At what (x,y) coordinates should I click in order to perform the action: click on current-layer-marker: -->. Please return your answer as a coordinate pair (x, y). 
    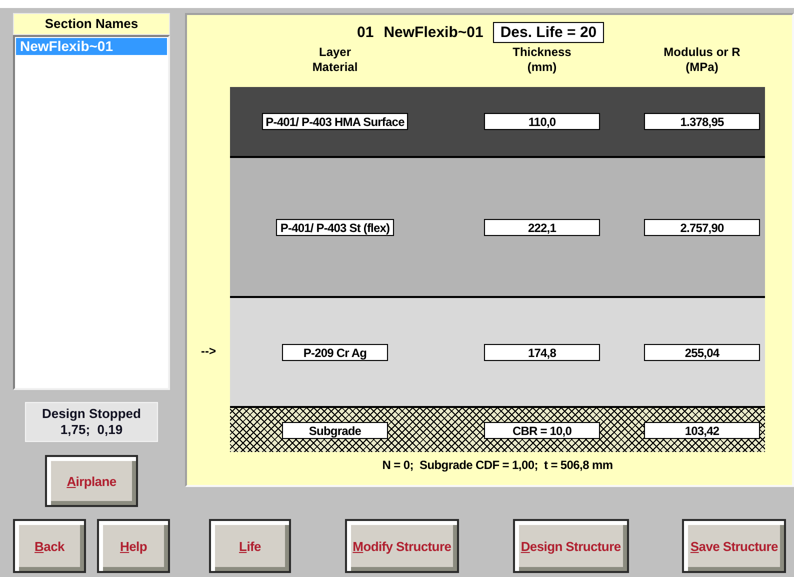
    Looking at the image, I should click on (208, 351).